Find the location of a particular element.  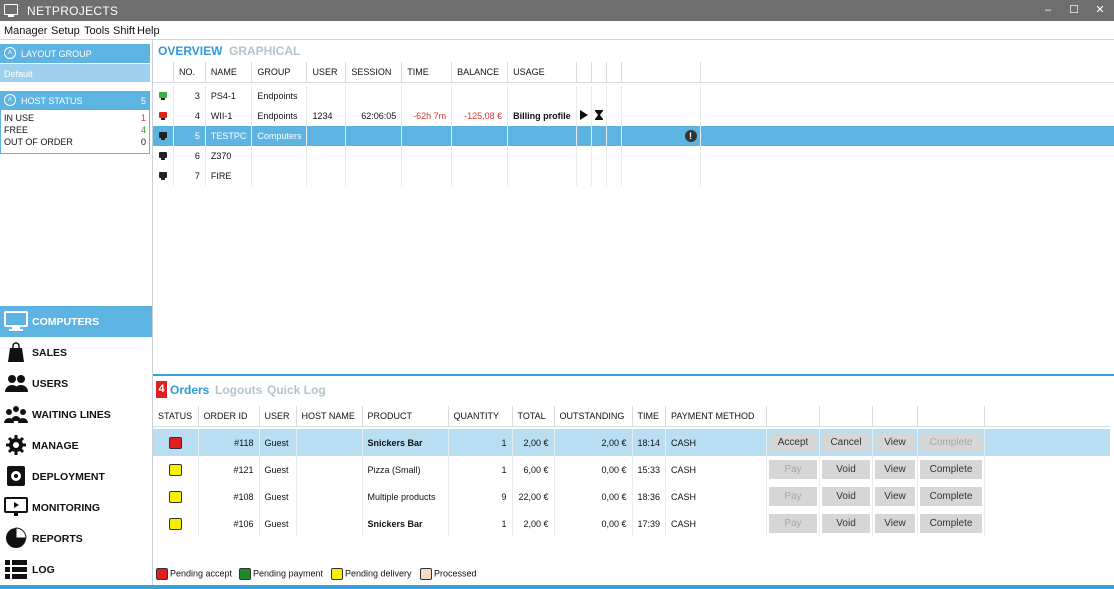

menu-tools: Tools is located at coordinates (97, 31).